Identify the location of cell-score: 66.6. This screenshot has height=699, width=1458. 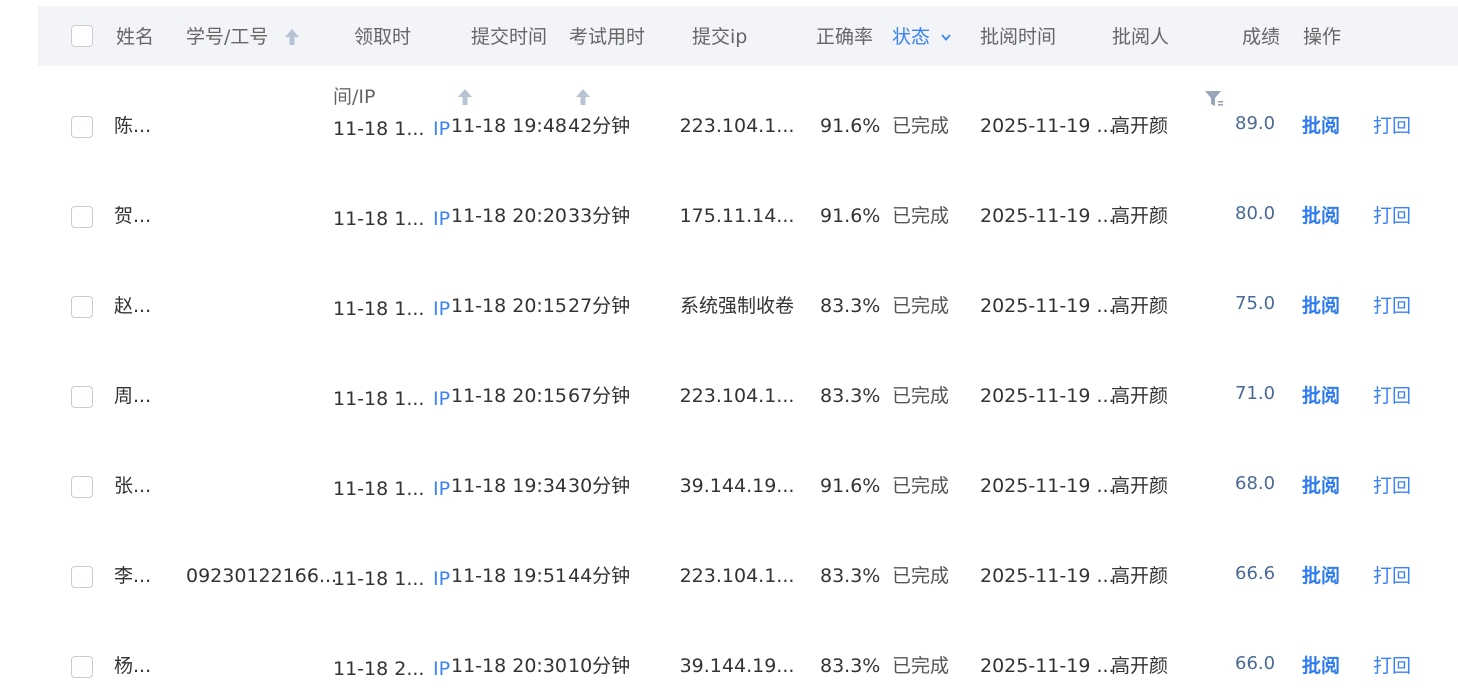
(1255, 573).